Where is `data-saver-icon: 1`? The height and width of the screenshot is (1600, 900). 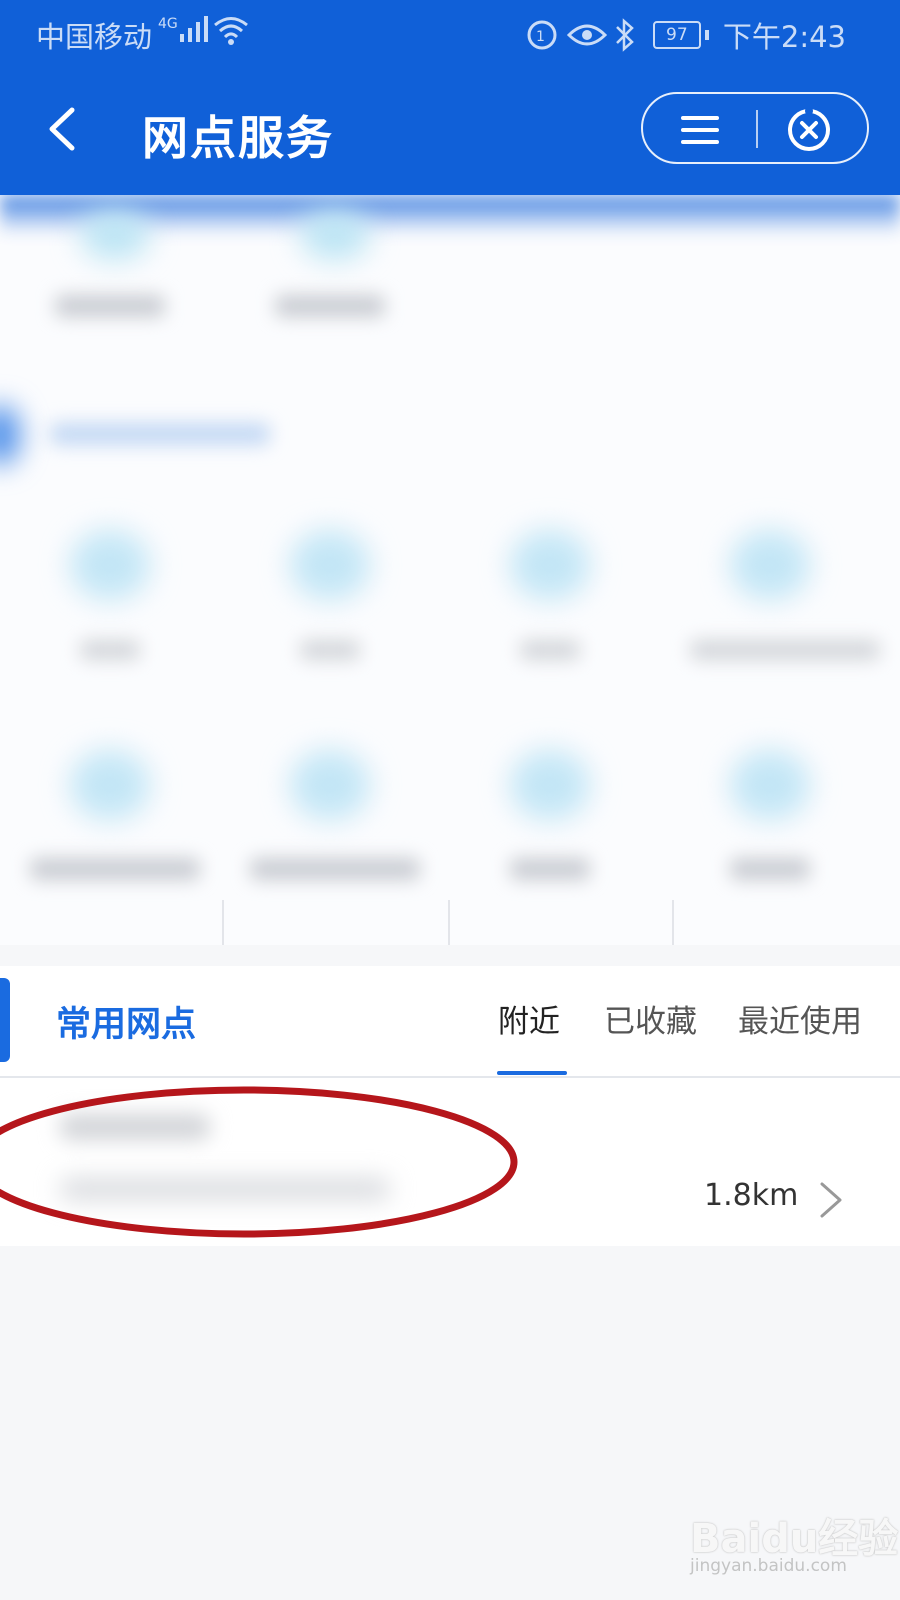 data-saver-icon: 1 is located at coordinates (542, 35).